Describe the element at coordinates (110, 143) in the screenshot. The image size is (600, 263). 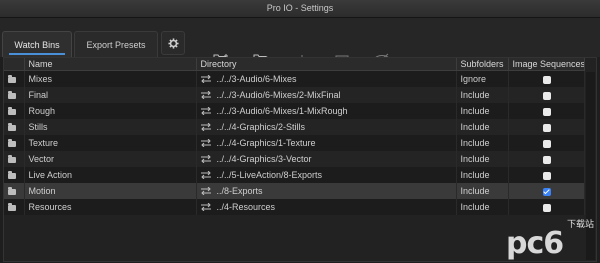
I see `row-name: Texture` at that location.